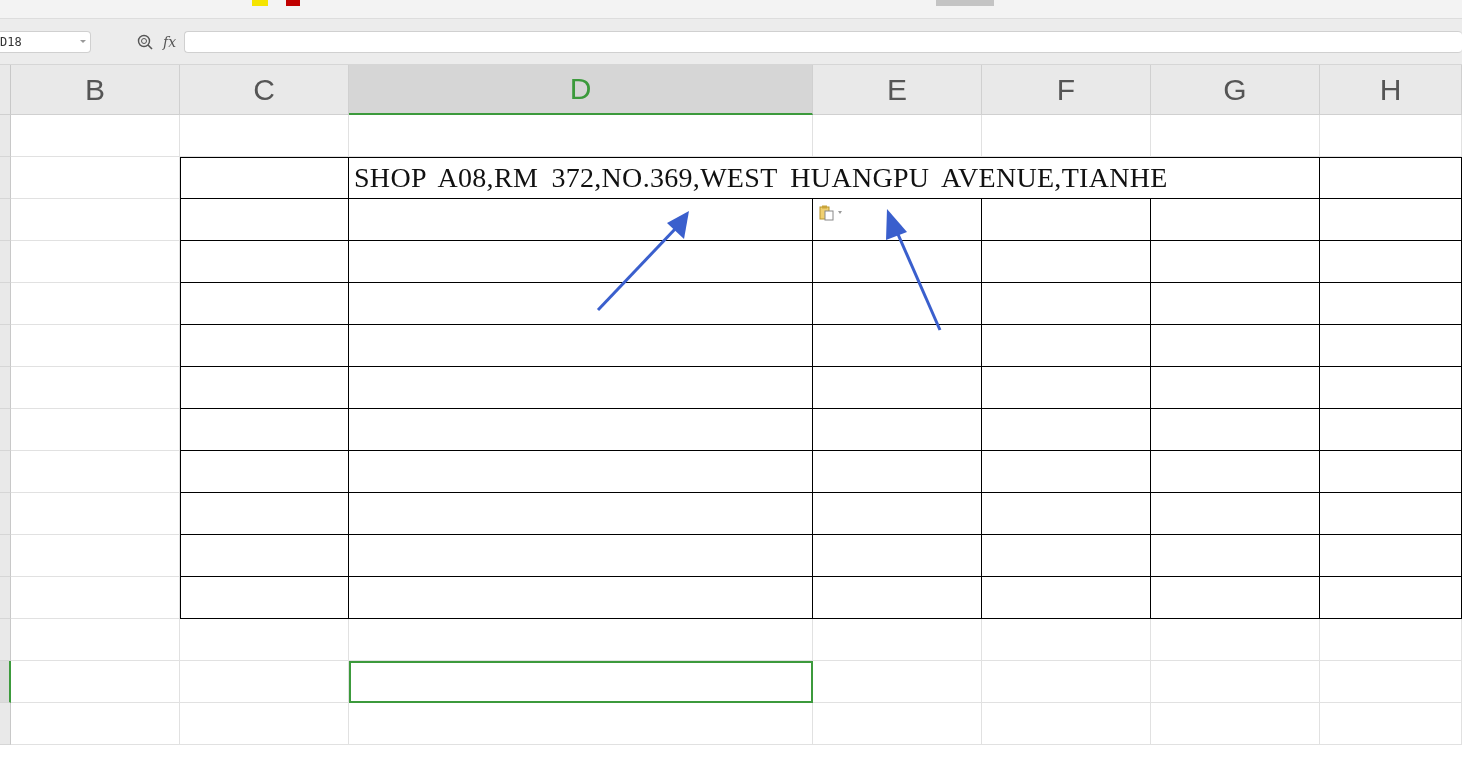 The width and height of the screenshot is (1462, 784). What do you see at coordinates (897, 90) in the screenshot?
I see `column-header: E` at bounding box center [897, 90].